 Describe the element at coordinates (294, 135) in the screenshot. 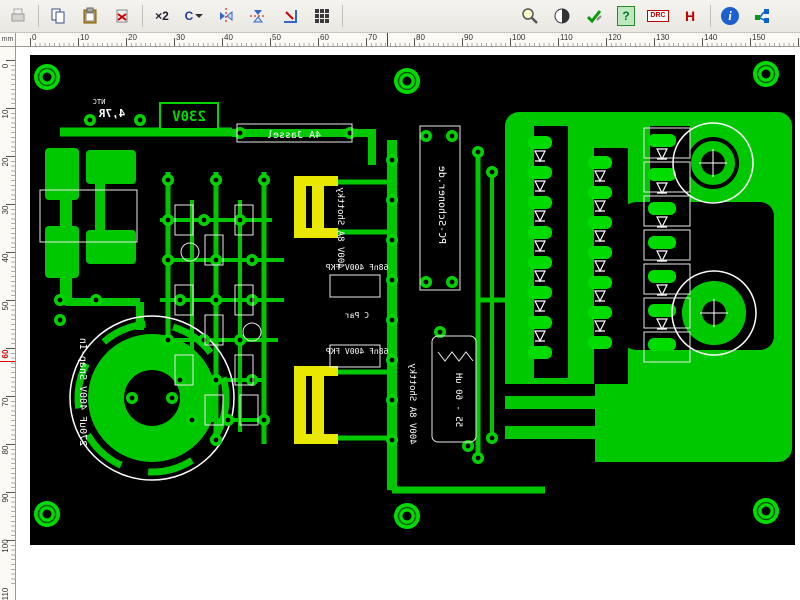

I see `pcb-label-fuse: 4A Jassel` at that location.